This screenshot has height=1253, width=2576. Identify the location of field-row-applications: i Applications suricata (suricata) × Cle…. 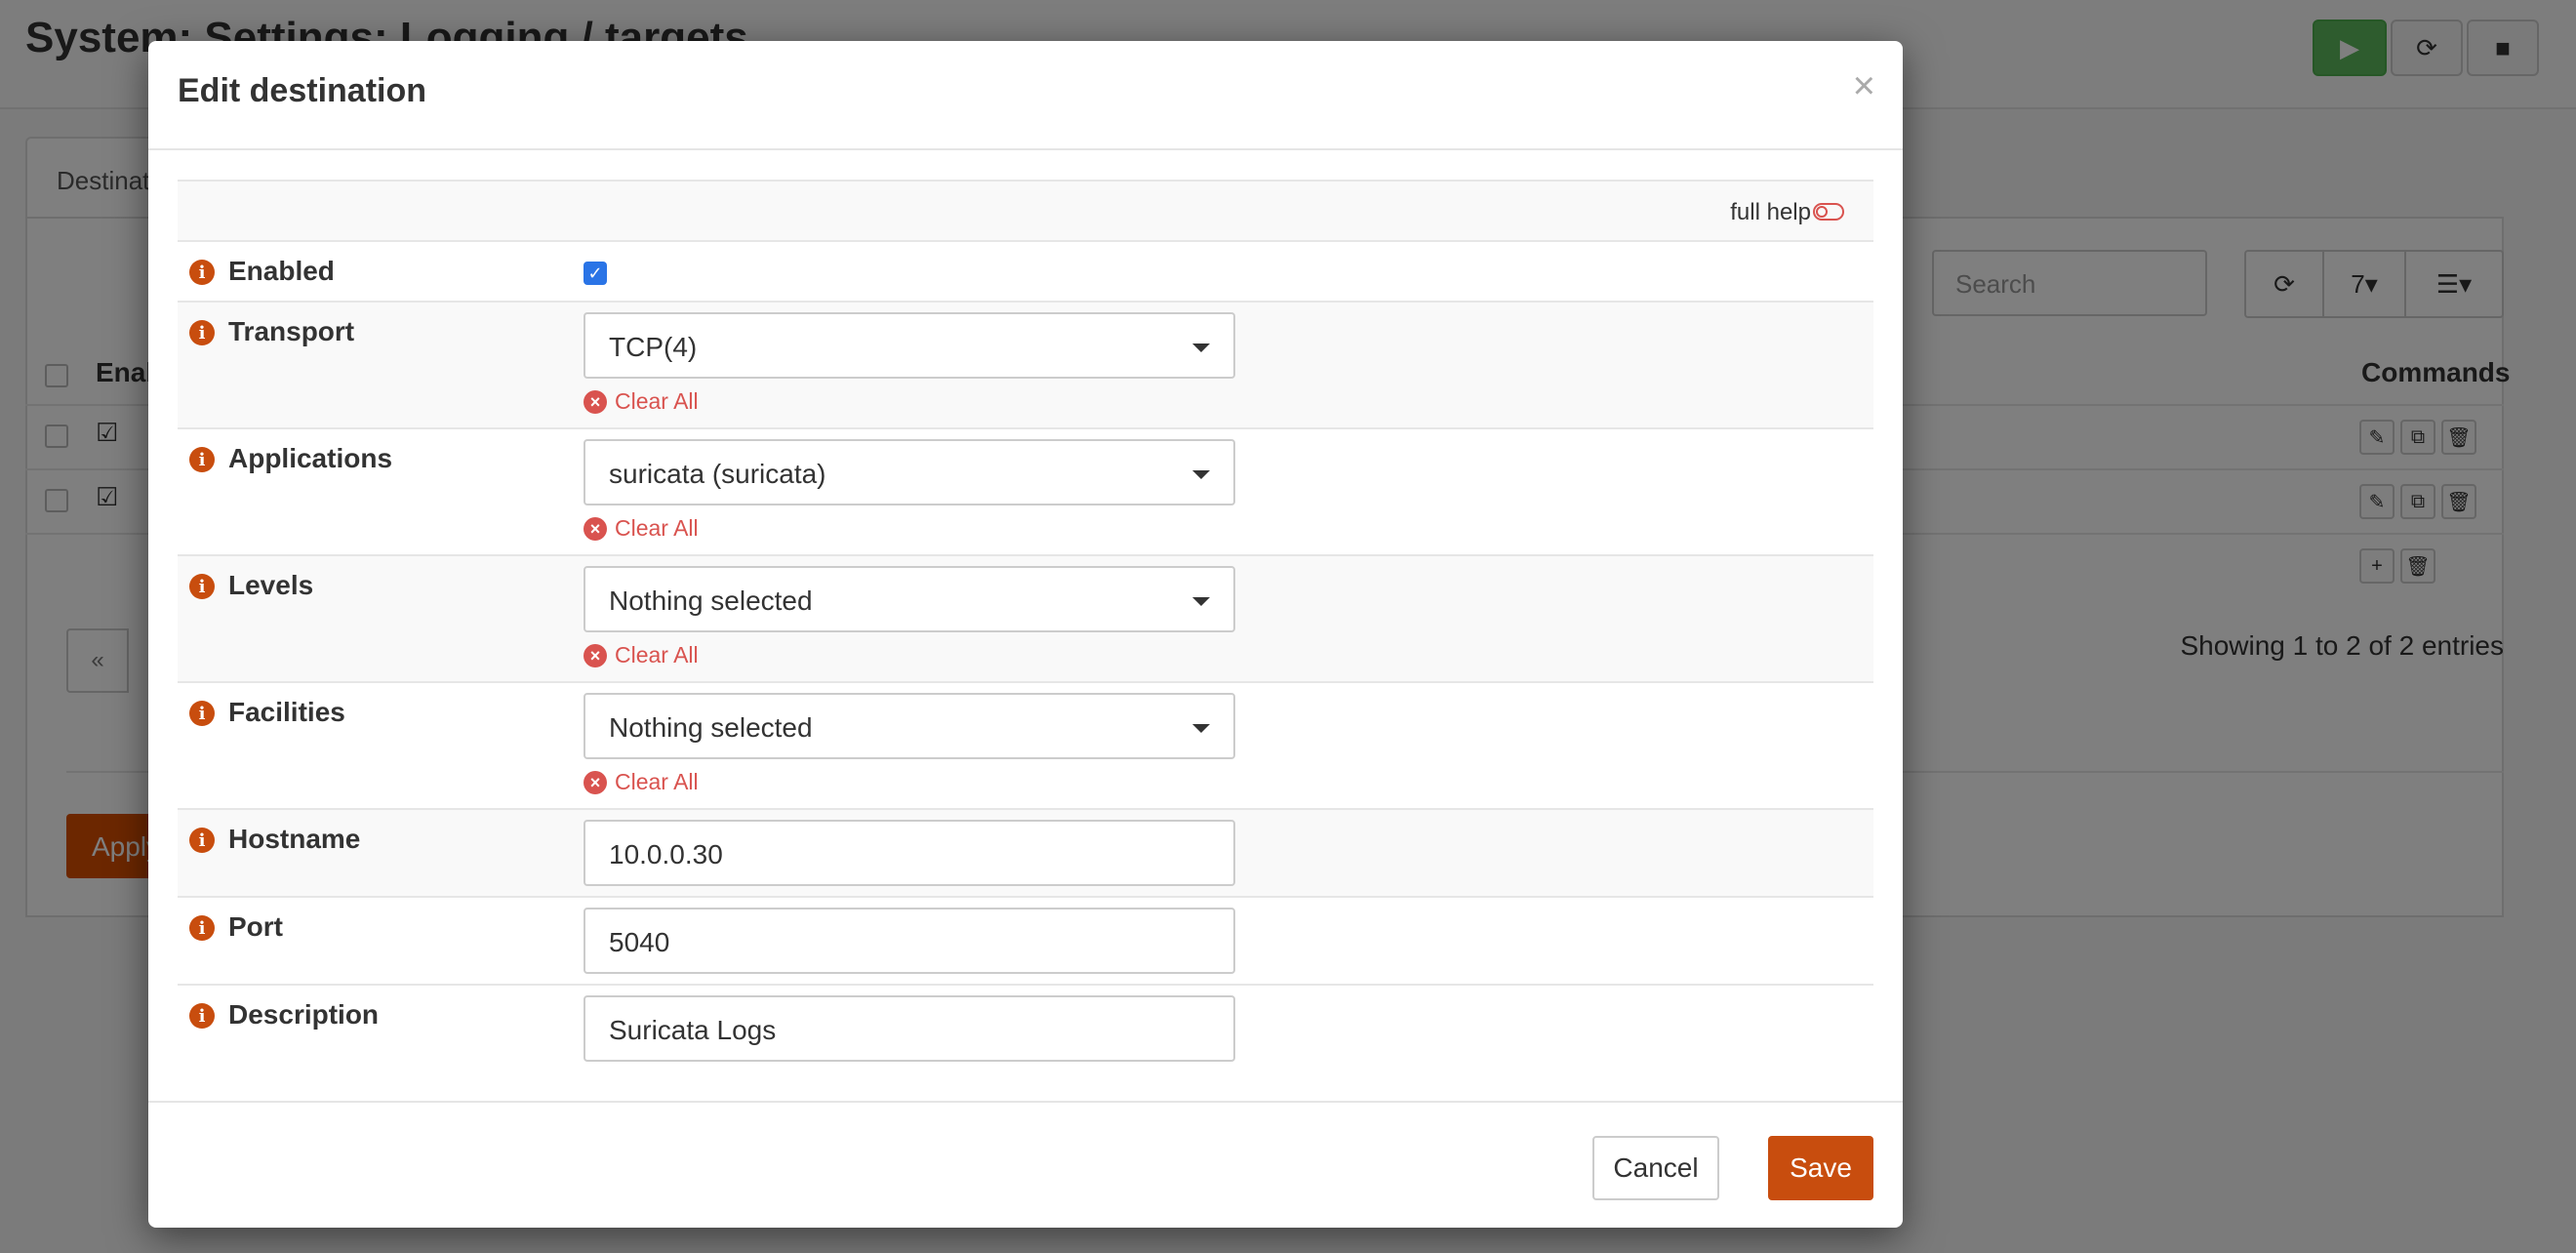
(1025, 492).